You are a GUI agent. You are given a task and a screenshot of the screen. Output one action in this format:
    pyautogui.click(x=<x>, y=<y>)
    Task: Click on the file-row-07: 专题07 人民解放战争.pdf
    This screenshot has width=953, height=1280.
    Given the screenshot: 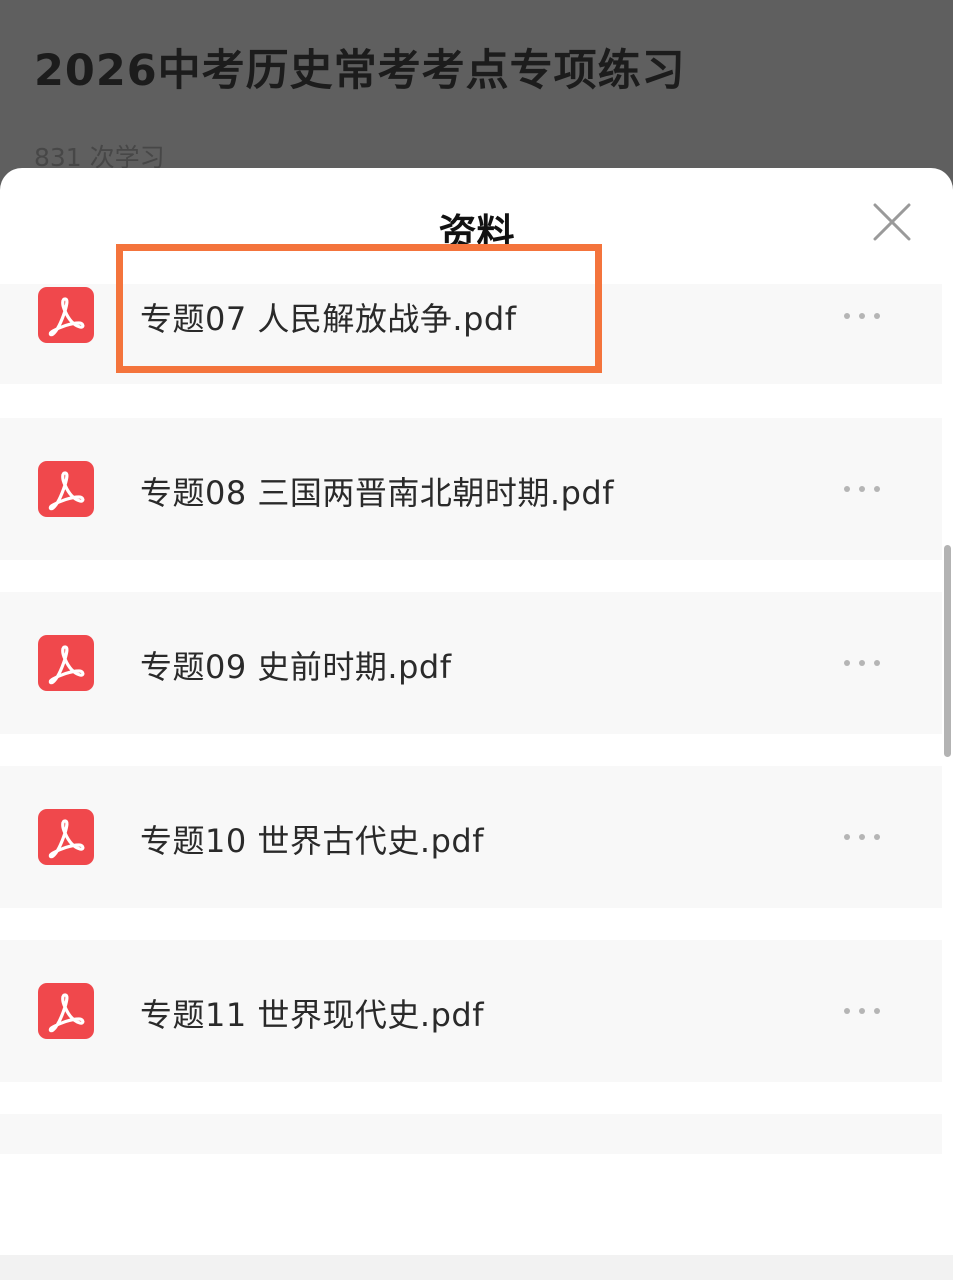 What is the action you would take?
    pyautogui.click(x=471, y=334)
    